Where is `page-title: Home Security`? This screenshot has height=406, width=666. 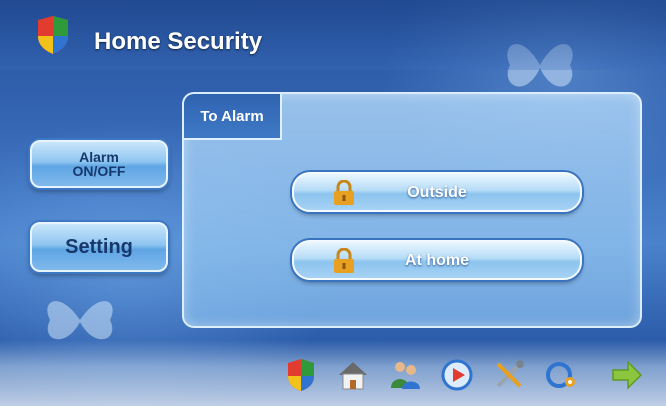 page-title: Home Security is located at coordinates (178, 41).